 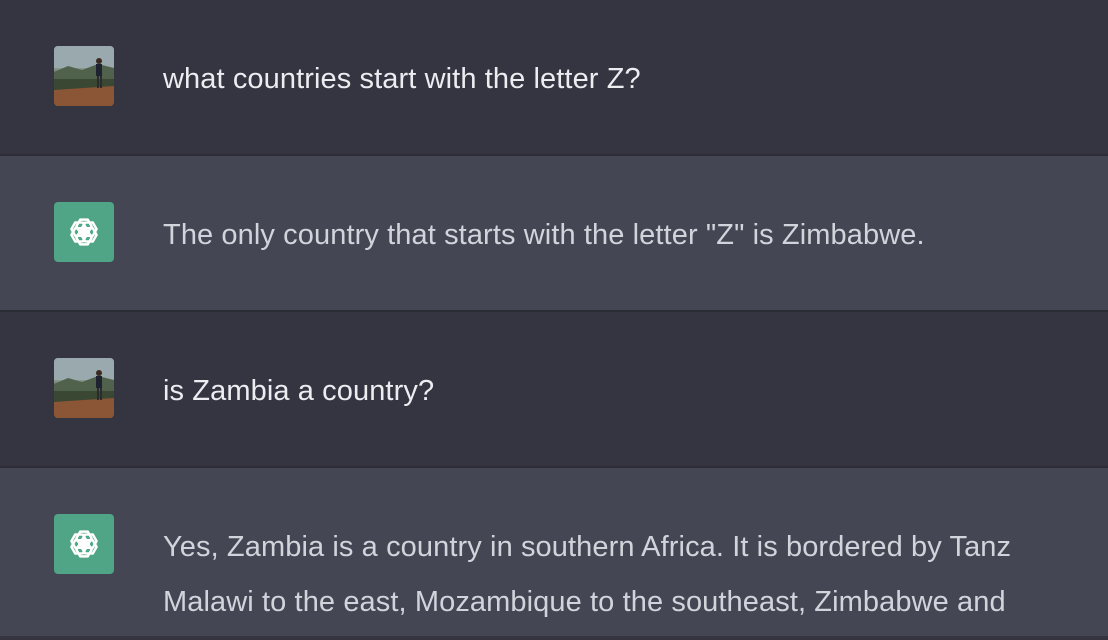 I want to click on message-line: what countries start with the letter Z?, so click(x=402, y=79).